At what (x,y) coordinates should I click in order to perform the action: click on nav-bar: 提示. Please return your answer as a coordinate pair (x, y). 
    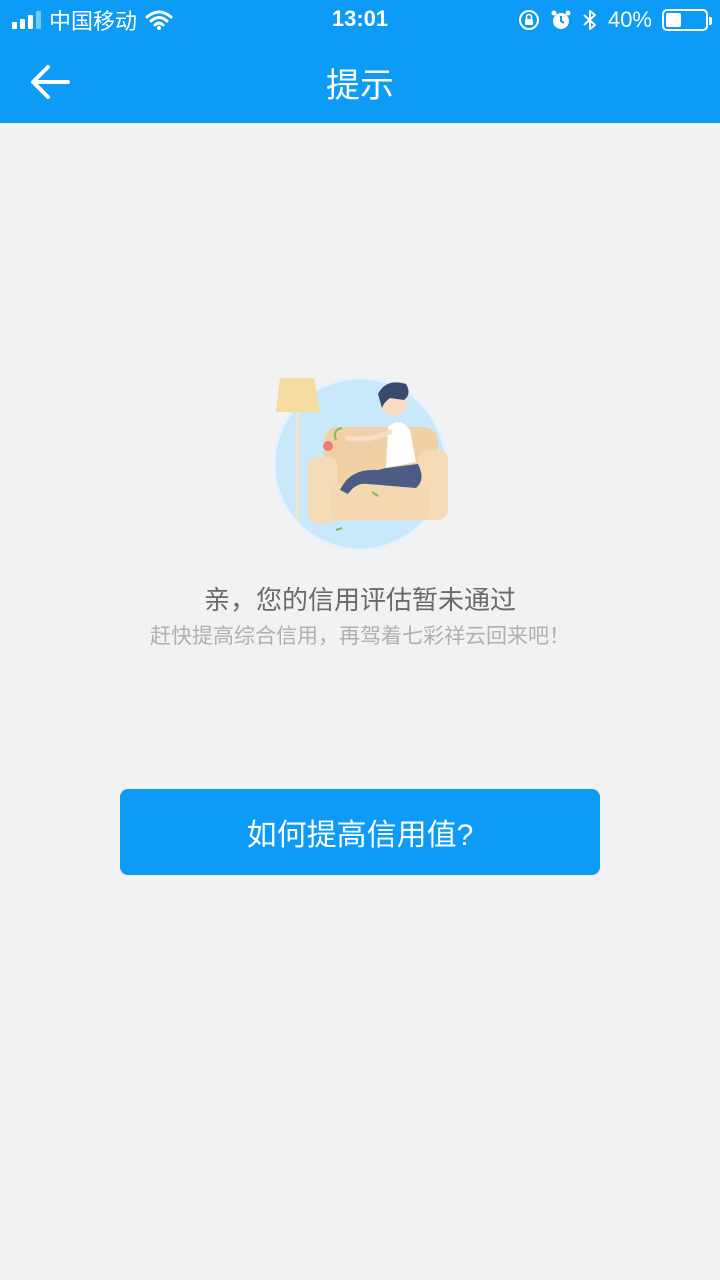
    Looking at the image, I should click on (360, 81).